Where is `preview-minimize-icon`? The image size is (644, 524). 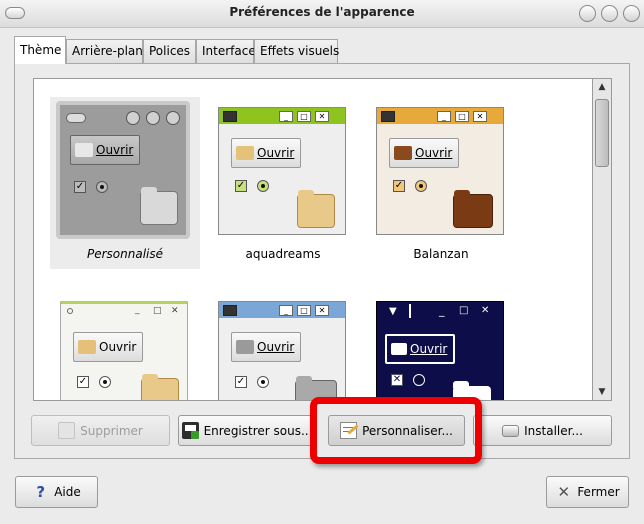
preview-minimize-icon is located at coordinates (133, 118).